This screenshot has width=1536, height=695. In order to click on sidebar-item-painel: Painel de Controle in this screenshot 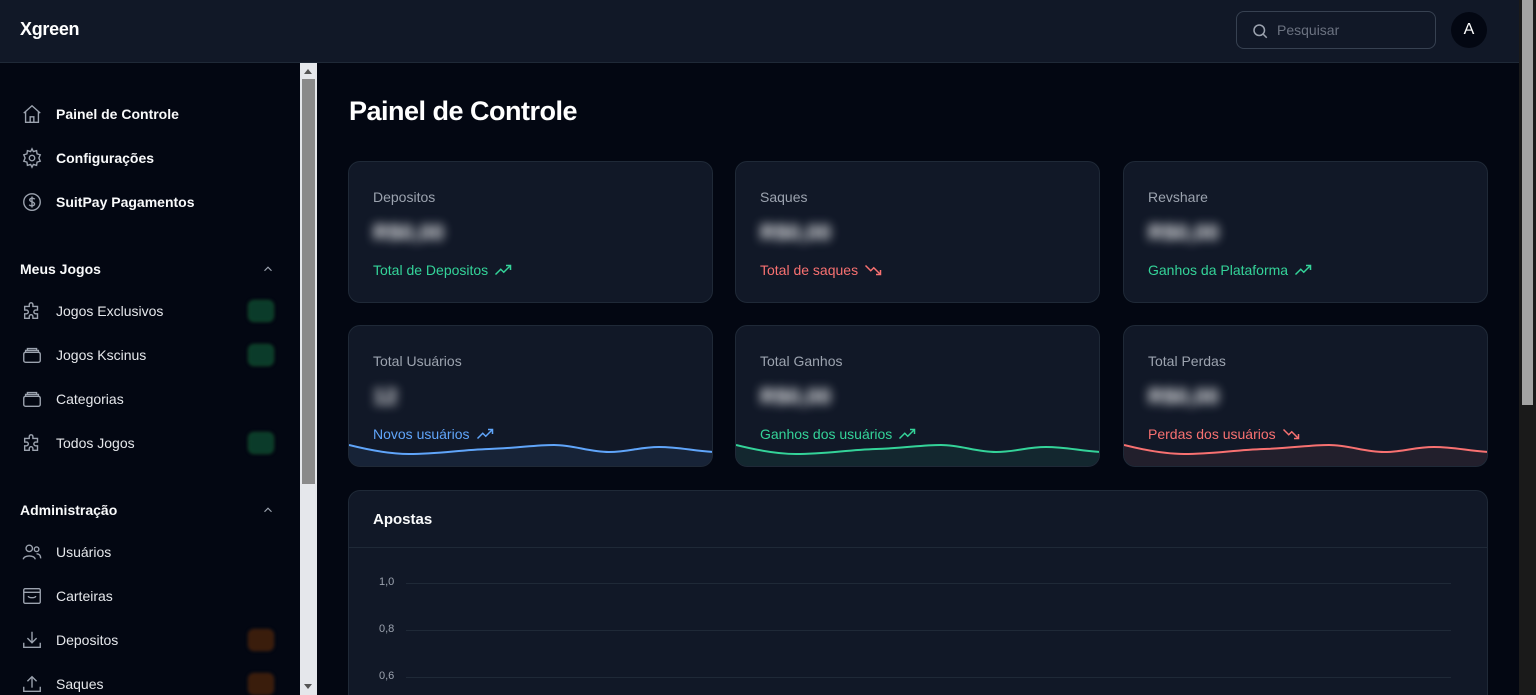, I will do `click(150, 114)`.